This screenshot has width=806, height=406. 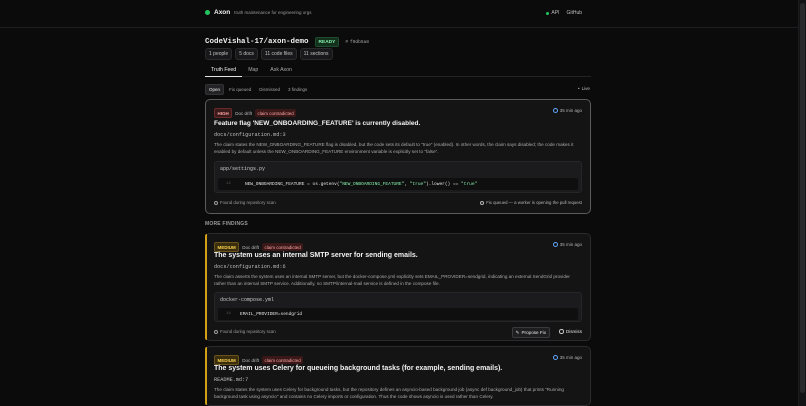 What do you see at coordinates (271, 314) in the screenshot?
I see `code-text: EMAIL_PROVIDER=sendgrid` at bounding box center [271, 314].